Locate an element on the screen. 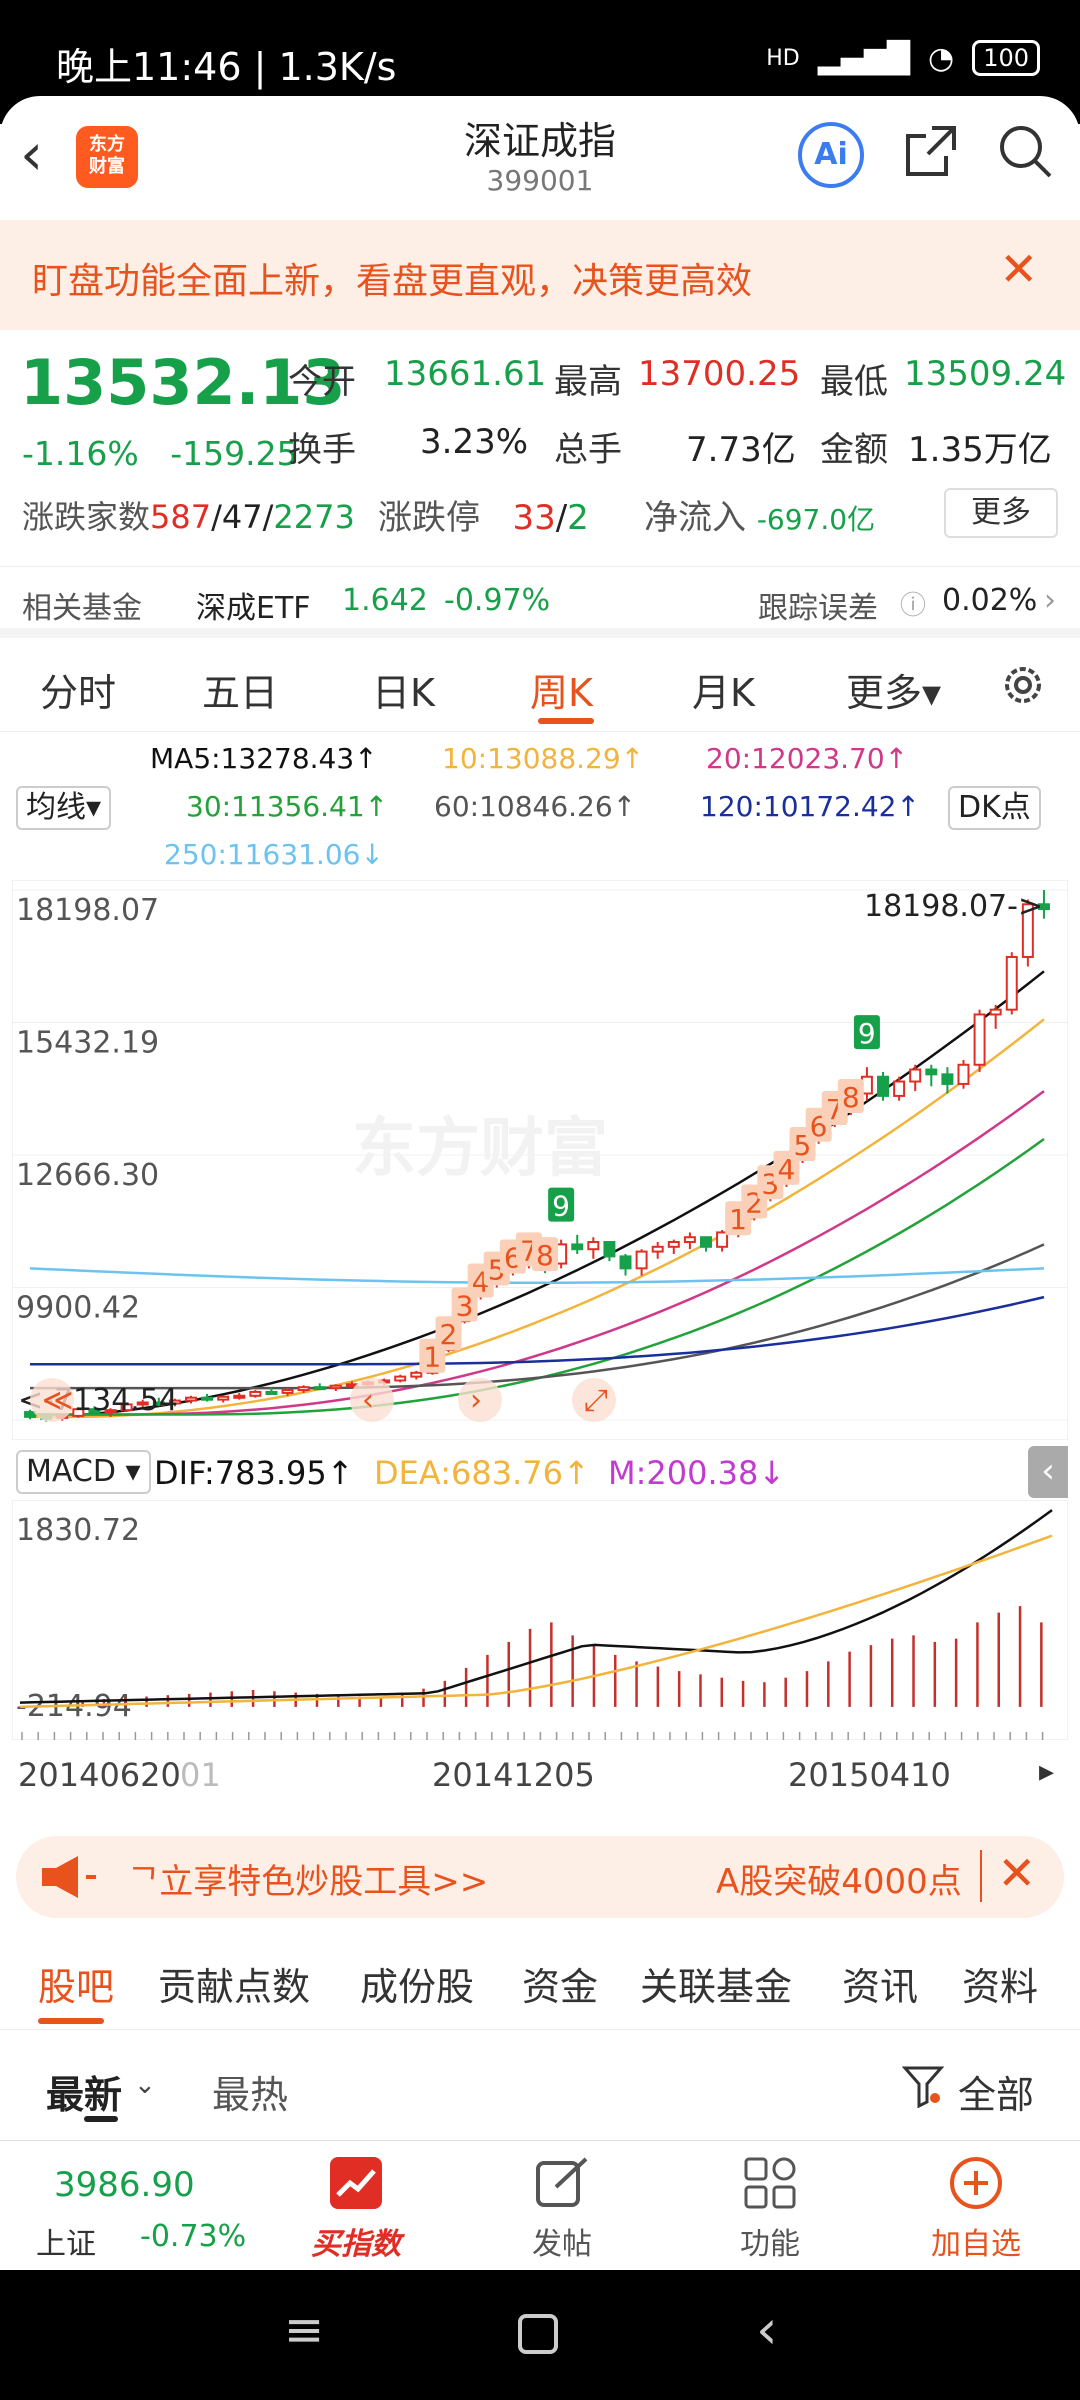 The width and height of the screenshot is (1080, 2400). ma30-value: 30:11356.41↑ is located at coordinates (287, 806).